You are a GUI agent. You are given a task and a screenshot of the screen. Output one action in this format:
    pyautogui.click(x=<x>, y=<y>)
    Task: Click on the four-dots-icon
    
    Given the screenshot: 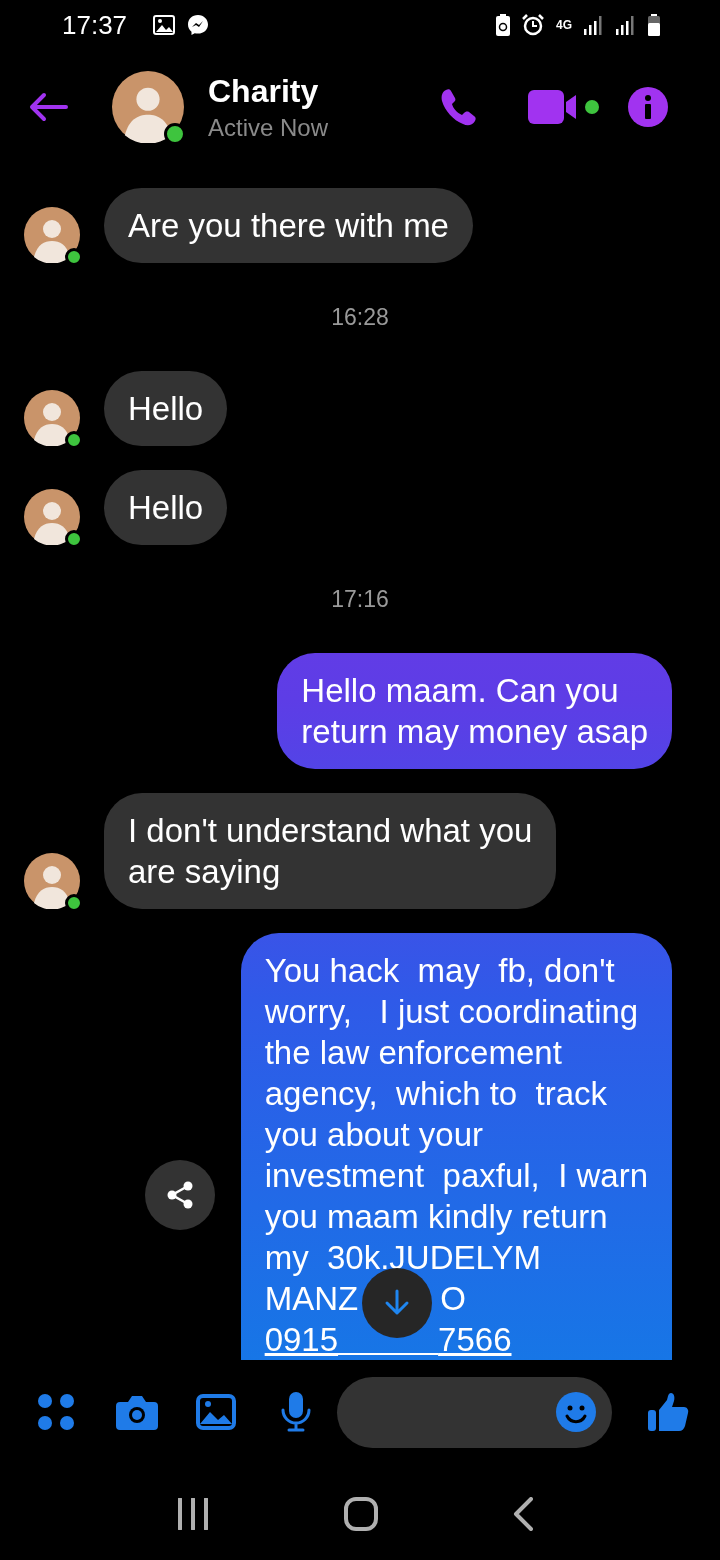 What is the action you would take?
    pyautogui.click(x=56, y=1412)
    